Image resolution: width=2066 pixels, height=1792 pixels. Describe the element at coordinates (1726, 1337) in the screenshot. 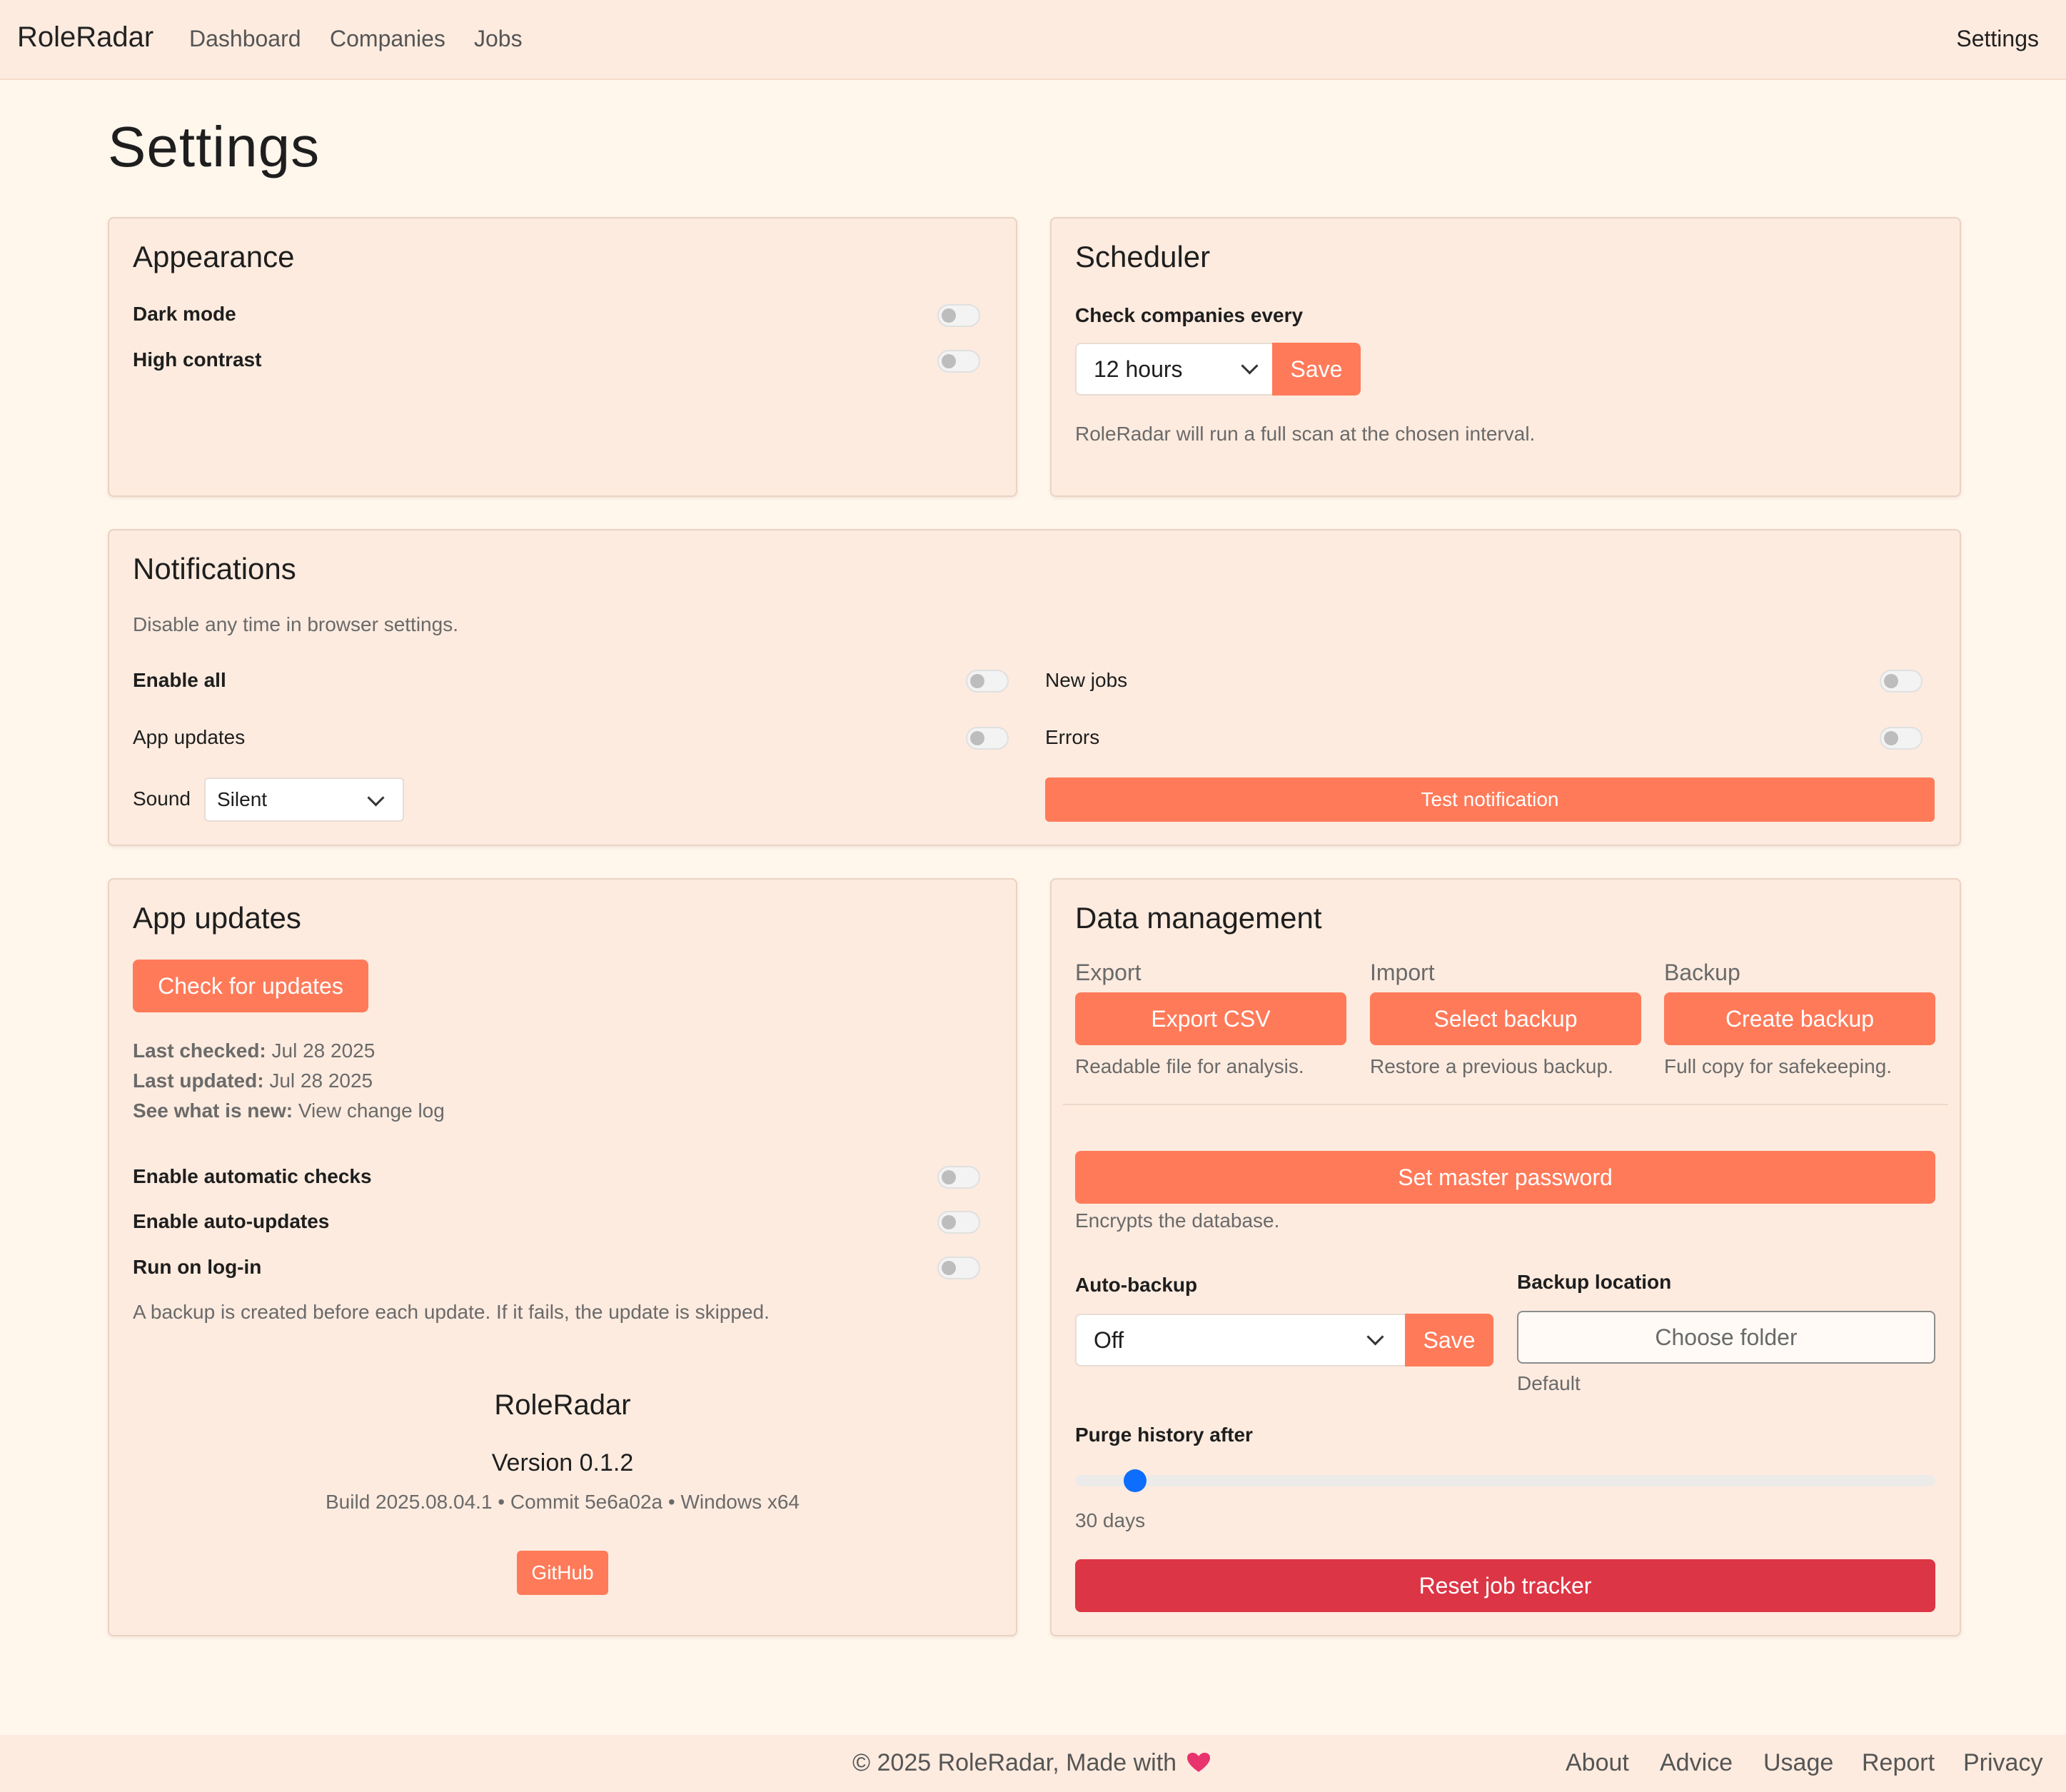

I see `choose-folder-button: Choose folder` at that location.